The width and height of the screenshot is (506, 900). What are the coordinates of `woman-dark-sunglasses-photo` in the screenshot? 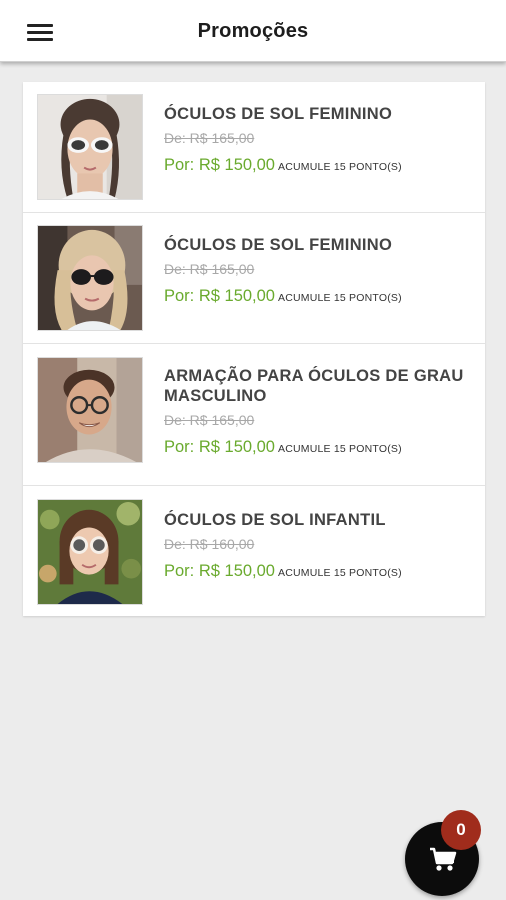 It's located at (90, 278).